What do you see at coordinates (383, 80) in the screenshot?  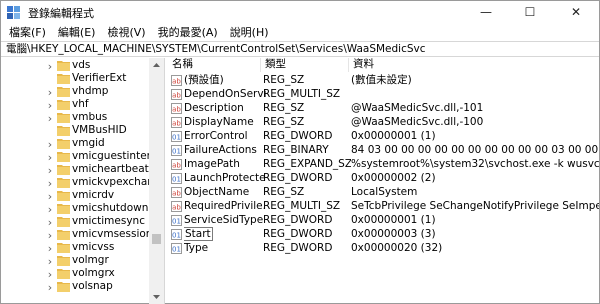 I see `value-row: ab (預設值) REG_SZ (數值未設定)` at bounding box center [383, 80].